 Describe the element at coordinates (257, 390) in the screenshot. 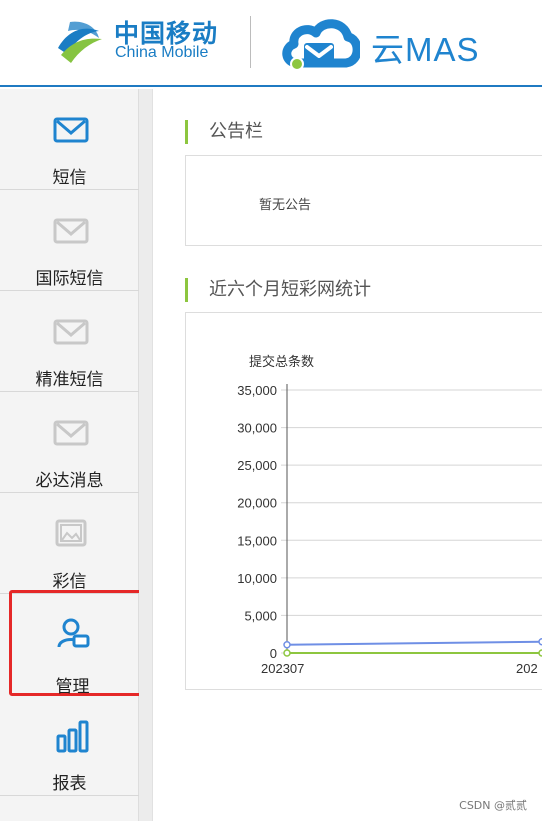

I see `chart-y-tick-label: 35,000` at that location.